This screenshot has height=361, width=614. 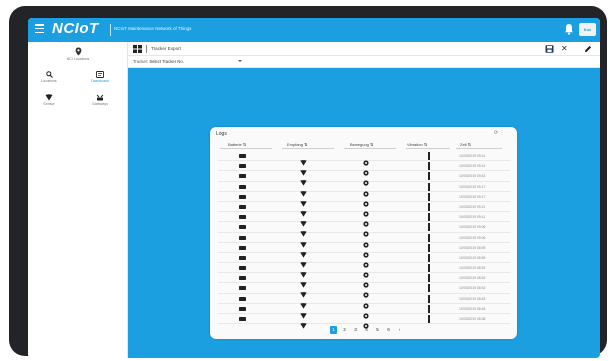 I want to click on sidebar-item-dashboard: Dashboard, so click(x=100, y=77).